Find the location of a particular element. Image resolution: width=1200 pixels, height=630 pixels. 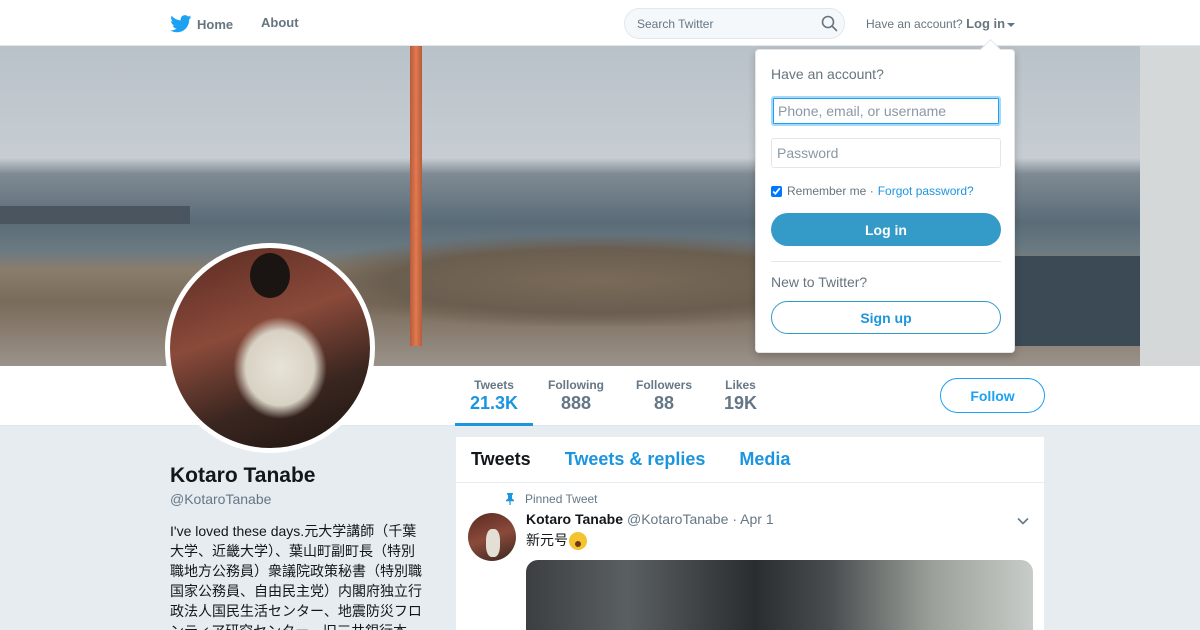

stat-label: Followers is located at coordinates (664, 385).